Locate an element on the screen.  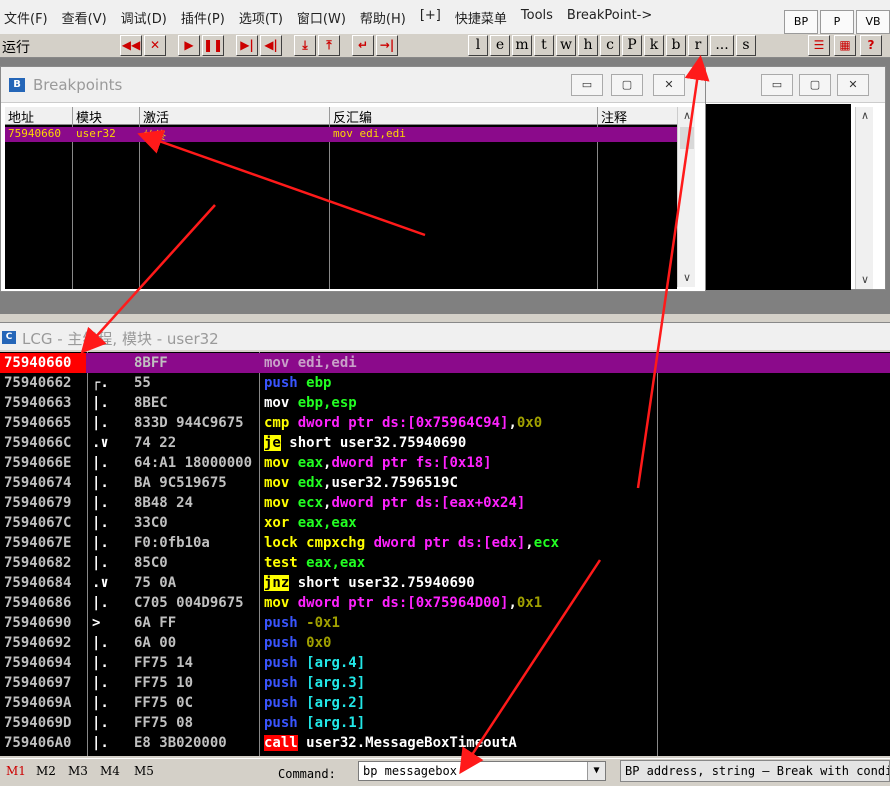
menu-item-1: 查看(V) is located at coordinates (84, 17).